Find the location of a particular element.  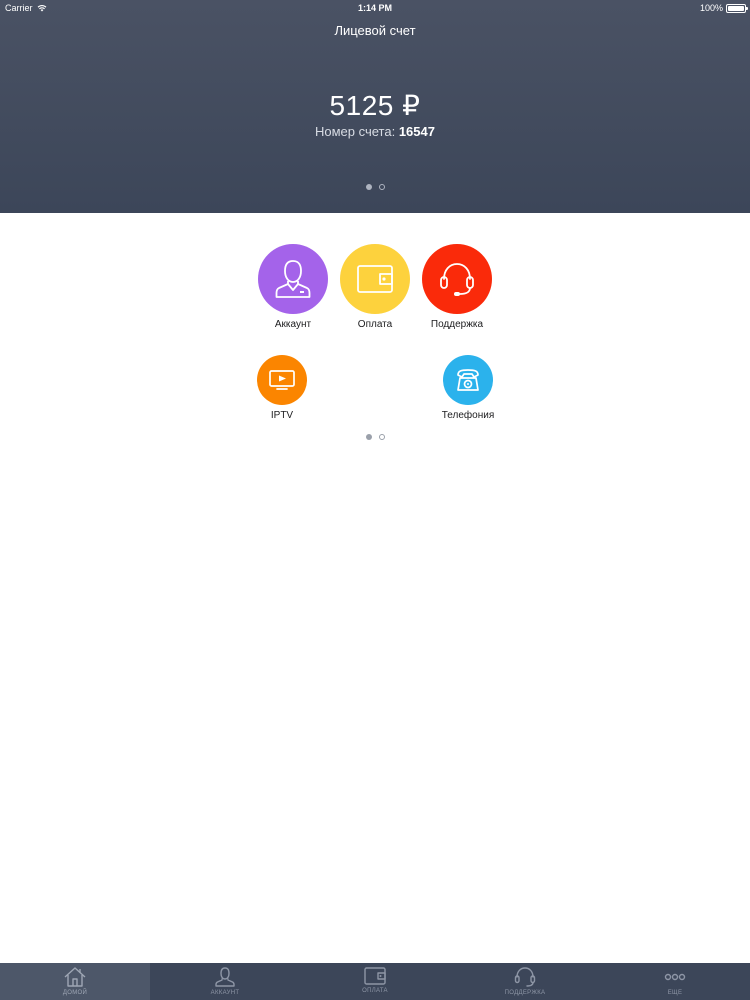

status-bar: Carrier 1:14 PM 100% is located at coordinates (375, 8).